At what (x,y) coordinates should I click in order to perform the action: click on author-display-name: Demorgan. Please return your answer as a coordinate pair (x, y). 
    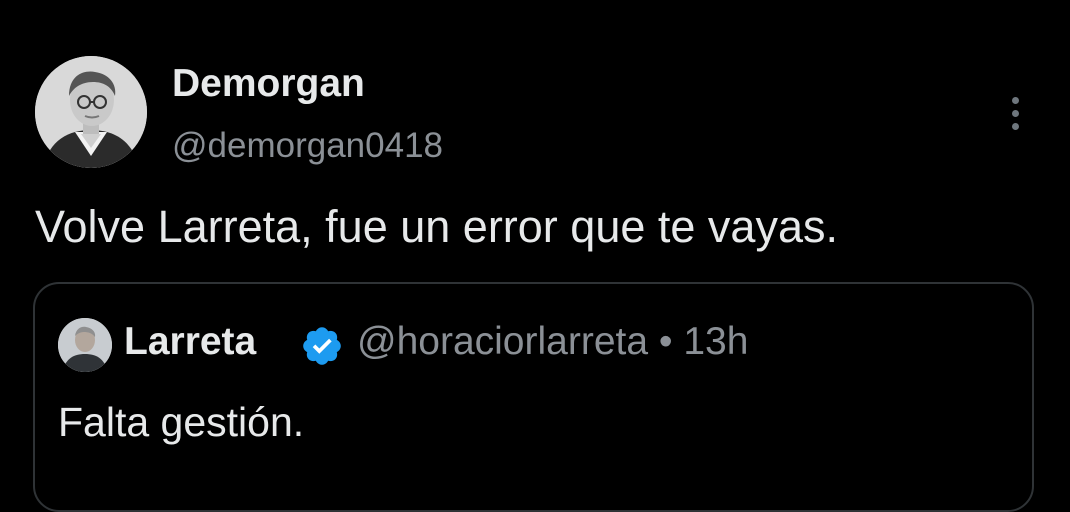
    Looking at the image, I should click on (268, 84).